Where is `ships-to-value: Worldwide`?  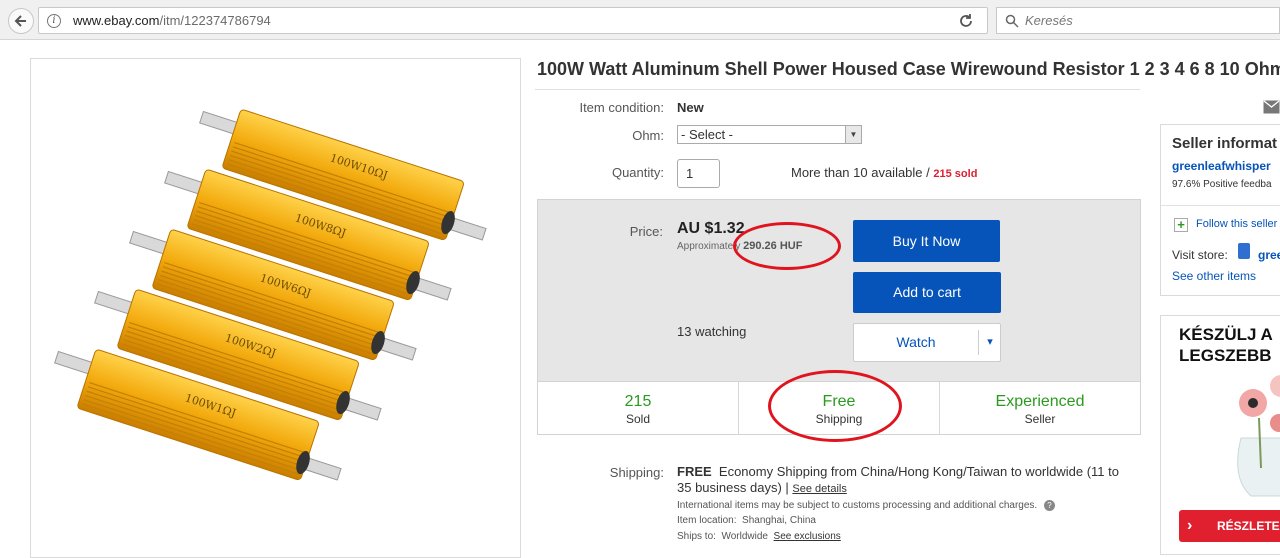
ships-to-value: Worldwide is located at coordinates (744, 536).